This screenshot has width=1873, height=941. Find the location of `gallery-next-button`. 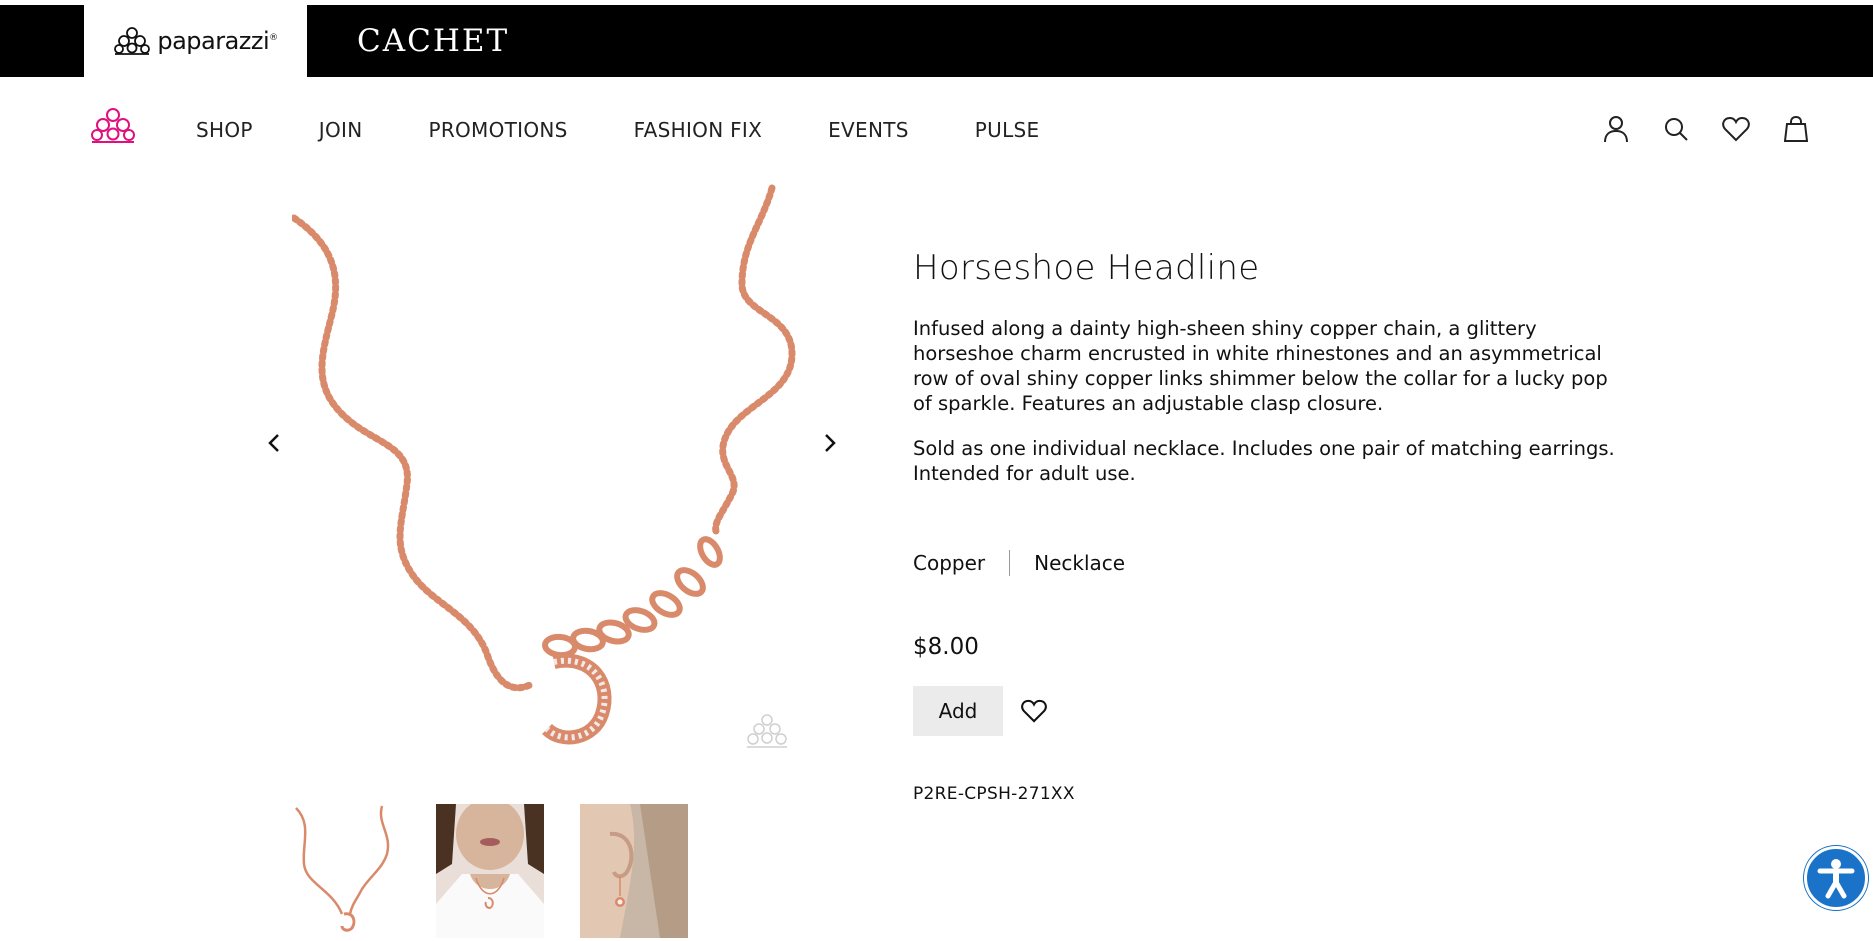

gallery-next-button is located at coordinates (830, 443).